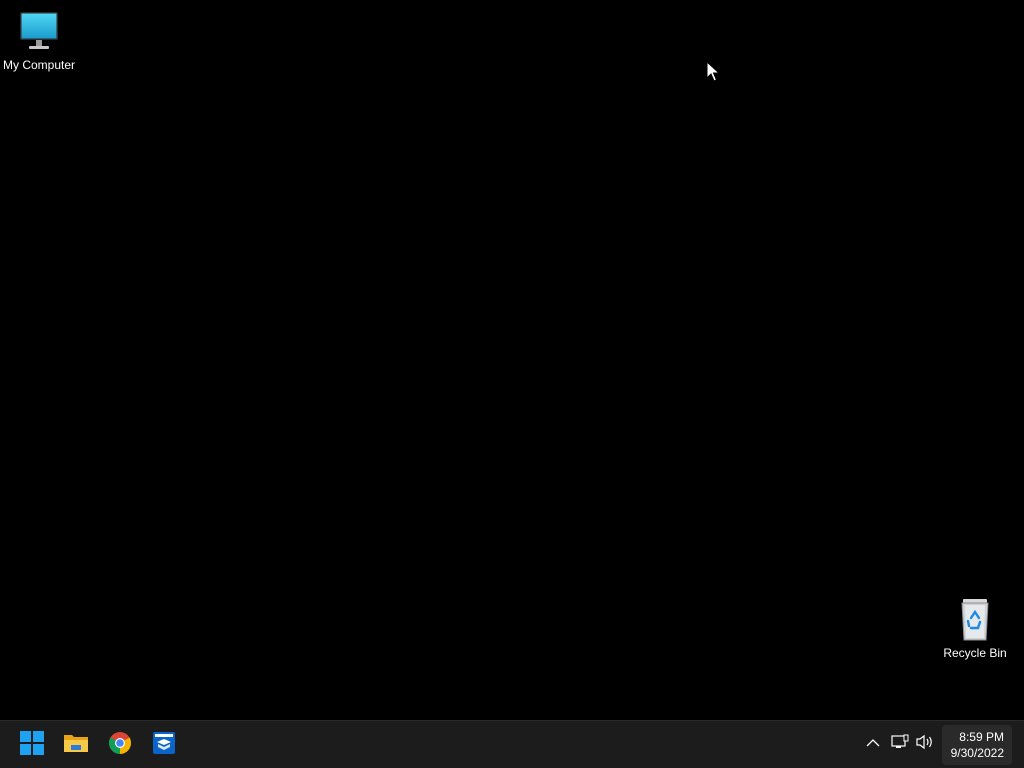 Image resolution: width=1024 pixels, height=768 pixels. I want to click on desktop-icon-my-computer: My Computer, so click(39, 40).